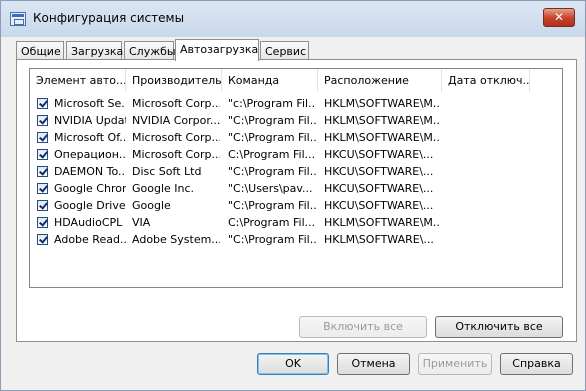 This screenshot has height=391, width=586. Describe the element at coordinates (380, 80) in the screenshot. I see `column-header-location: Расположение` at that location.